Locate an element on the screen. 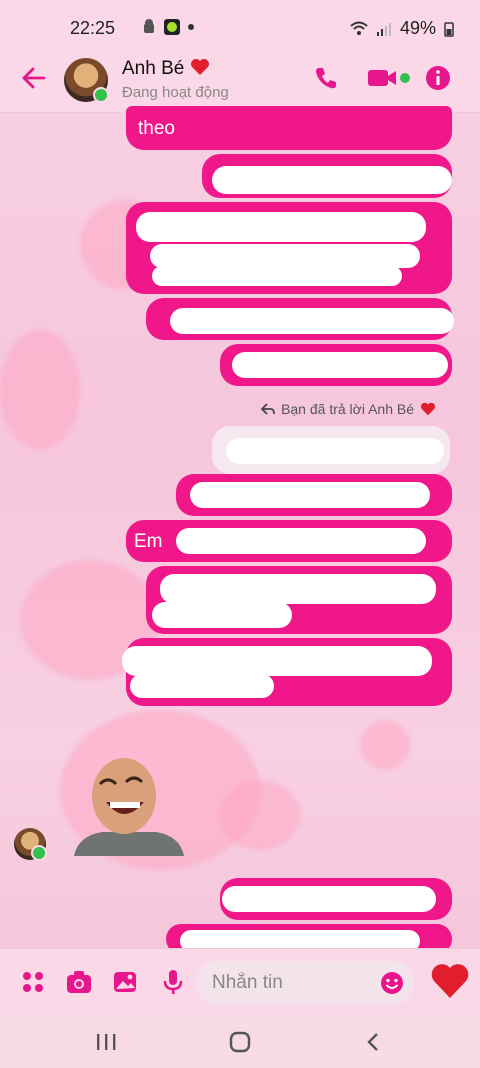  microphone-icon is located at coordinates (173, 982).